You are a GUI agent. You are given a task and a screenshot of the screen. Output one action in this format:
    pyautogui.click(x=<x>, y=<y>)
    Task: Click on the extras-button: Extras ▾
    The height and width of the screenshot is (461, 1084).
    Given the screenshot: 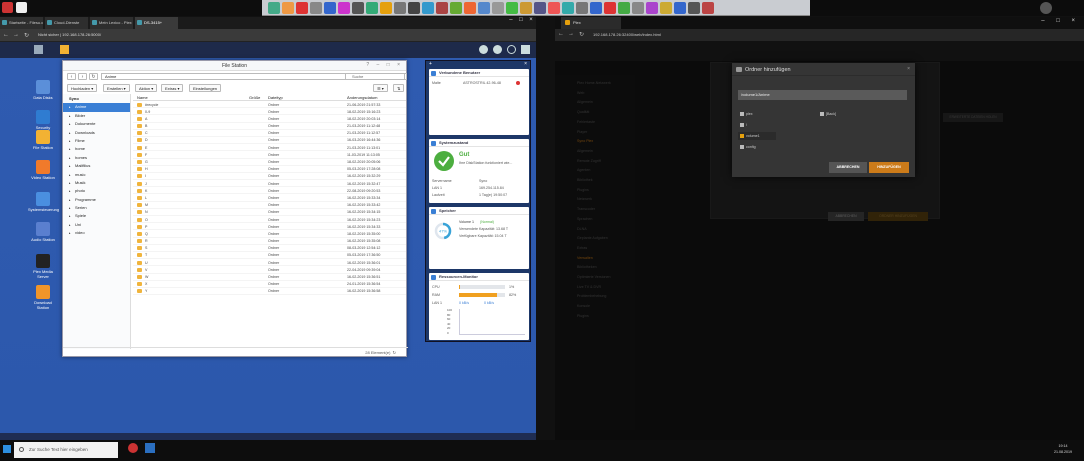 What is the action you would take?
    pyautogui.click(x=172, y=88)
    